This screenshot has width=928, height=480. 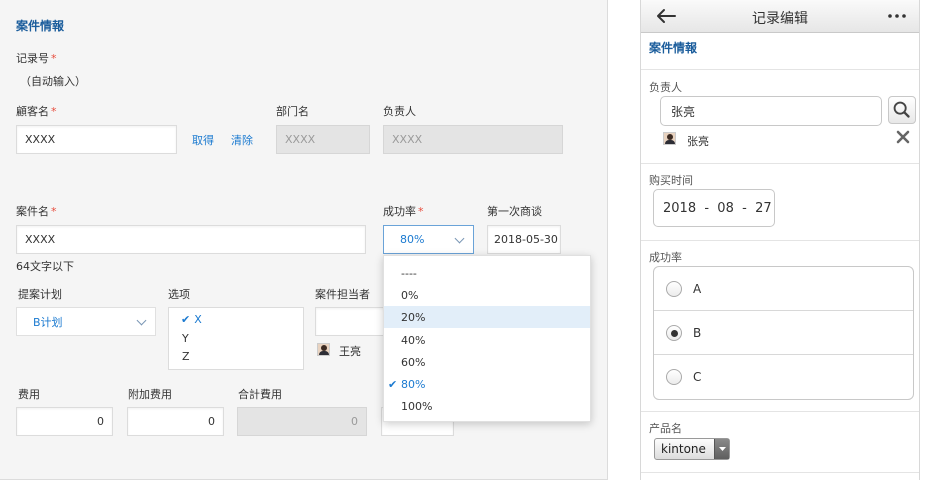 What do you see at coordinates (350, 351) in the screenshot?
I see `case-owner-user: 王亮` at bounding box center [350, 351].